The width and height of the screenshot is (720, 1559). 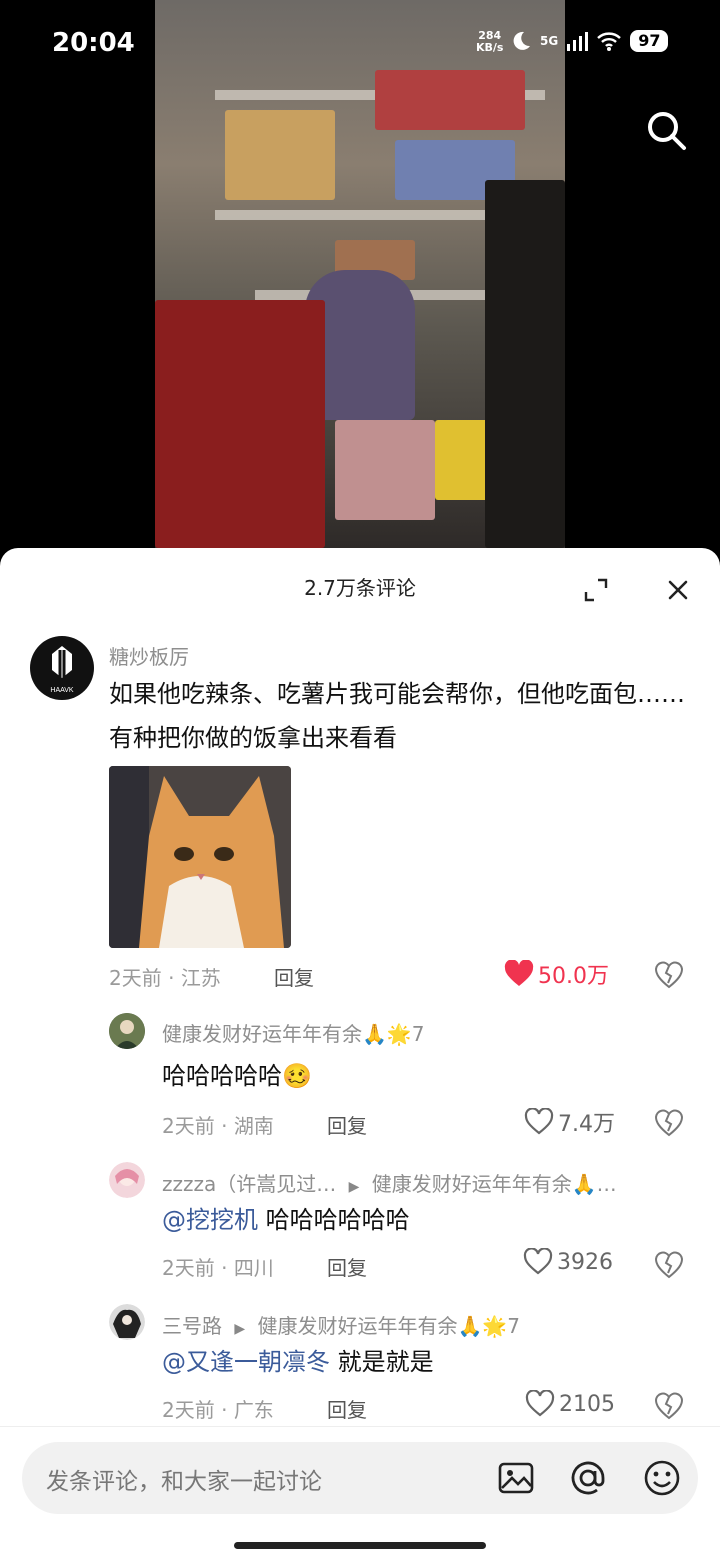 What do you see at coordinates (253, 1410) in the screenshot?
I see `reply-location: 广东` at bounding box center [253, 1410].